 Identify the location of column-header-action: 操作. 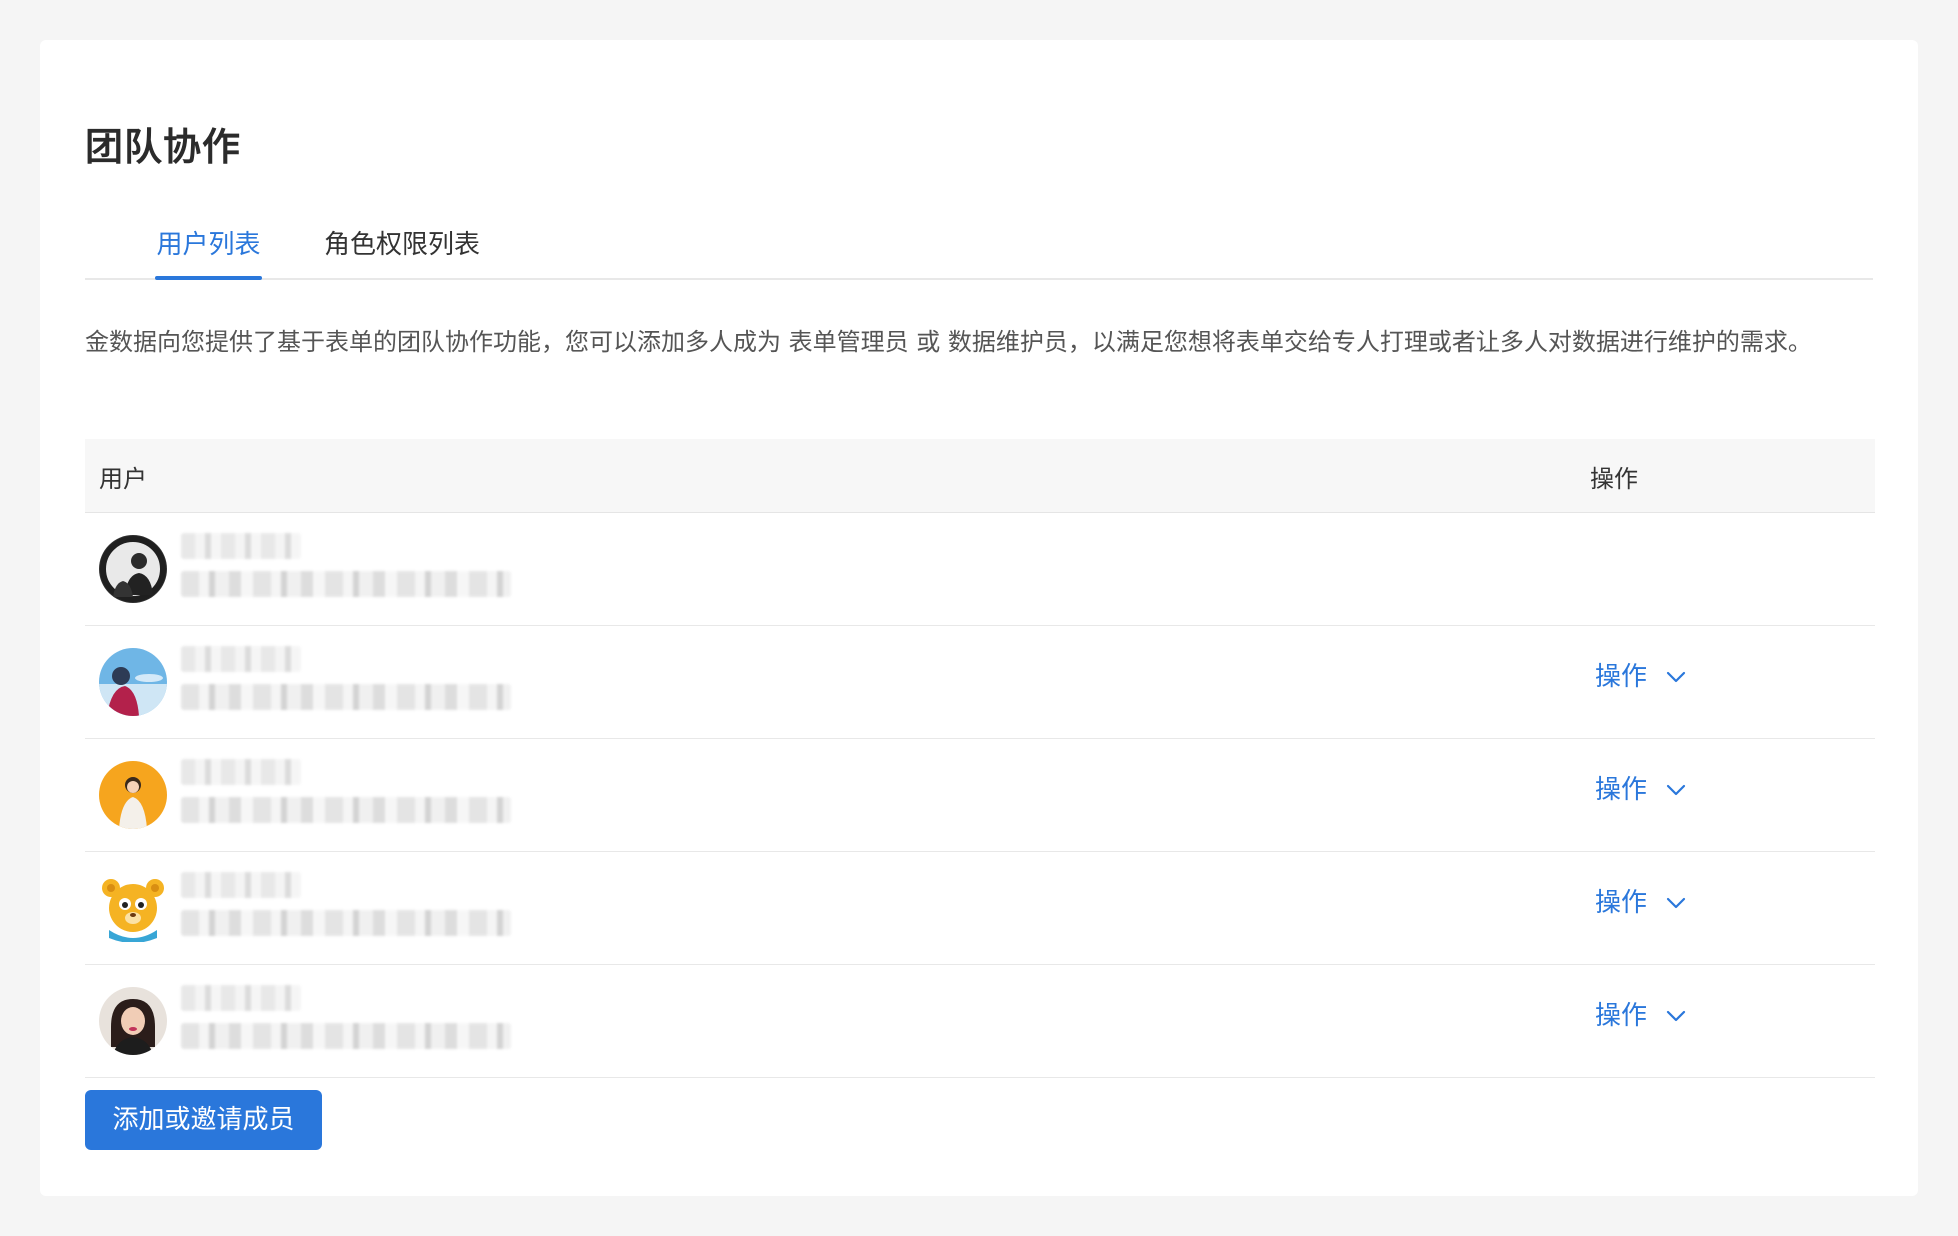
(1614, 479).